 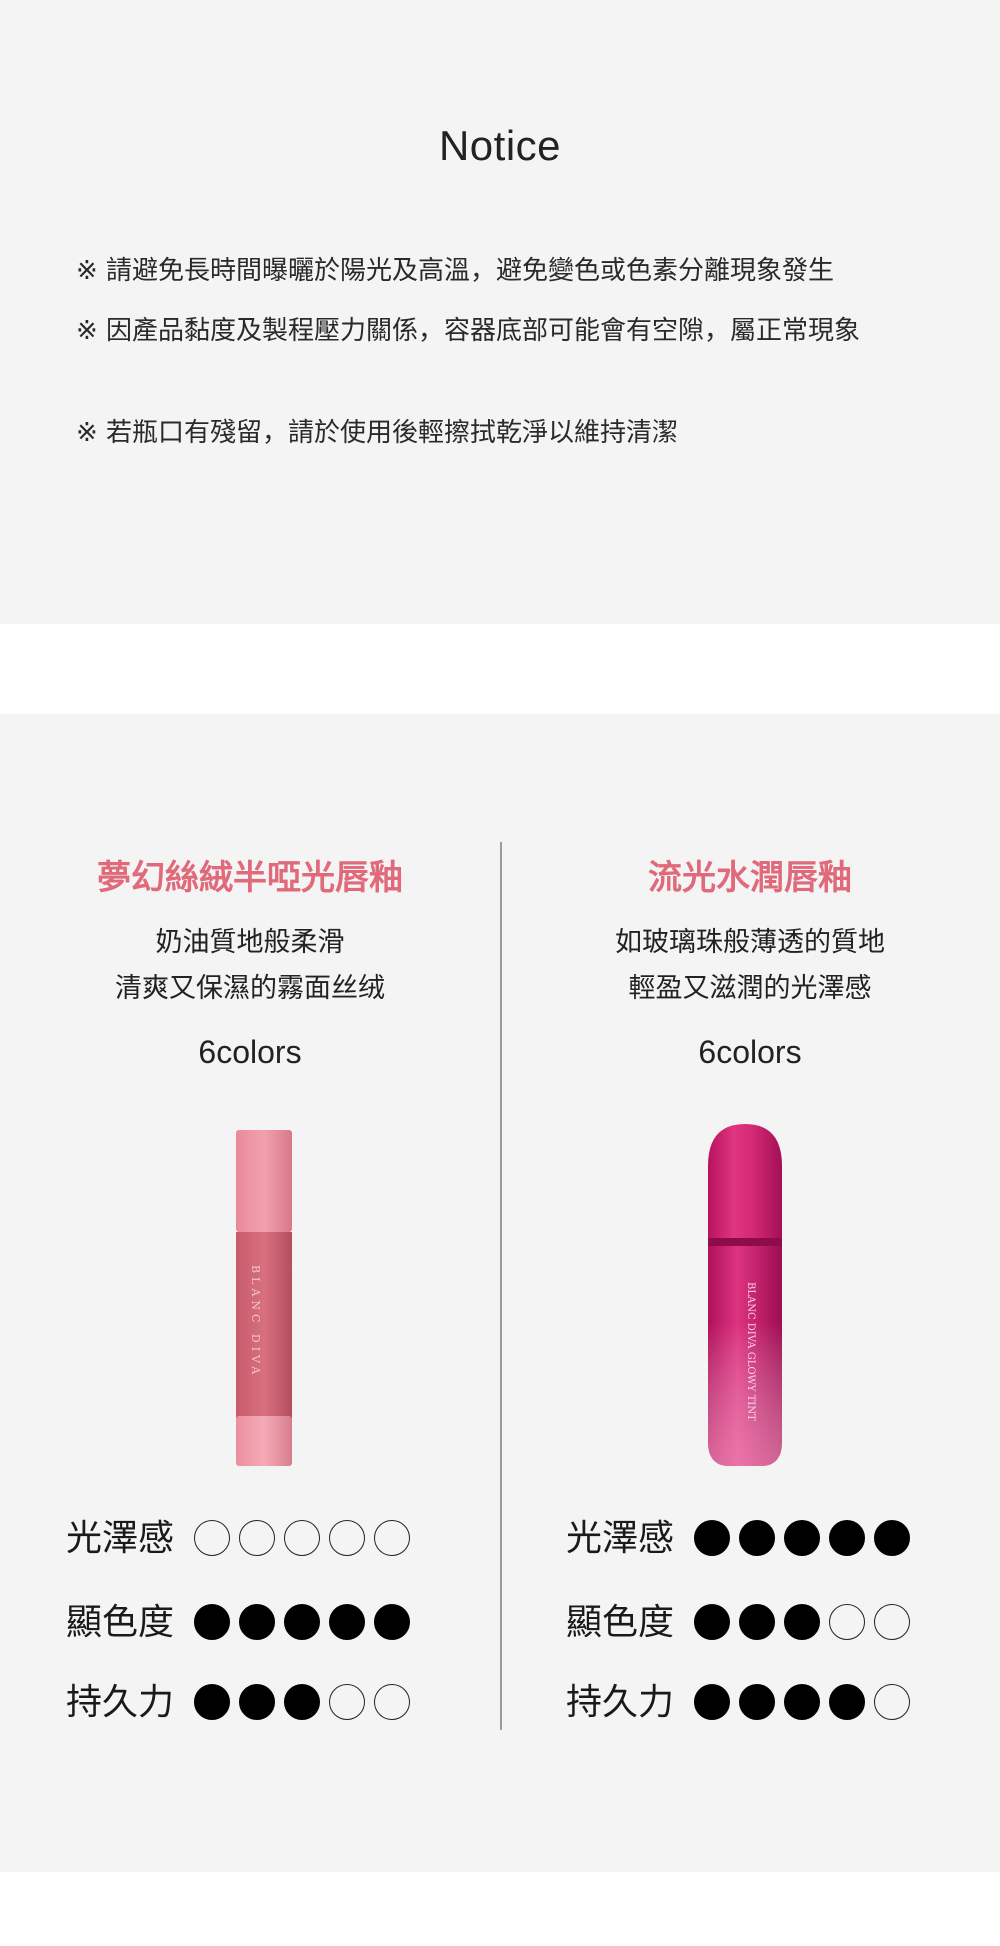 What do you see at coordinates (750, 878) in the screenshot?
I see `product-title: 流光水潤唇釉` at bounding box center [750, 878].